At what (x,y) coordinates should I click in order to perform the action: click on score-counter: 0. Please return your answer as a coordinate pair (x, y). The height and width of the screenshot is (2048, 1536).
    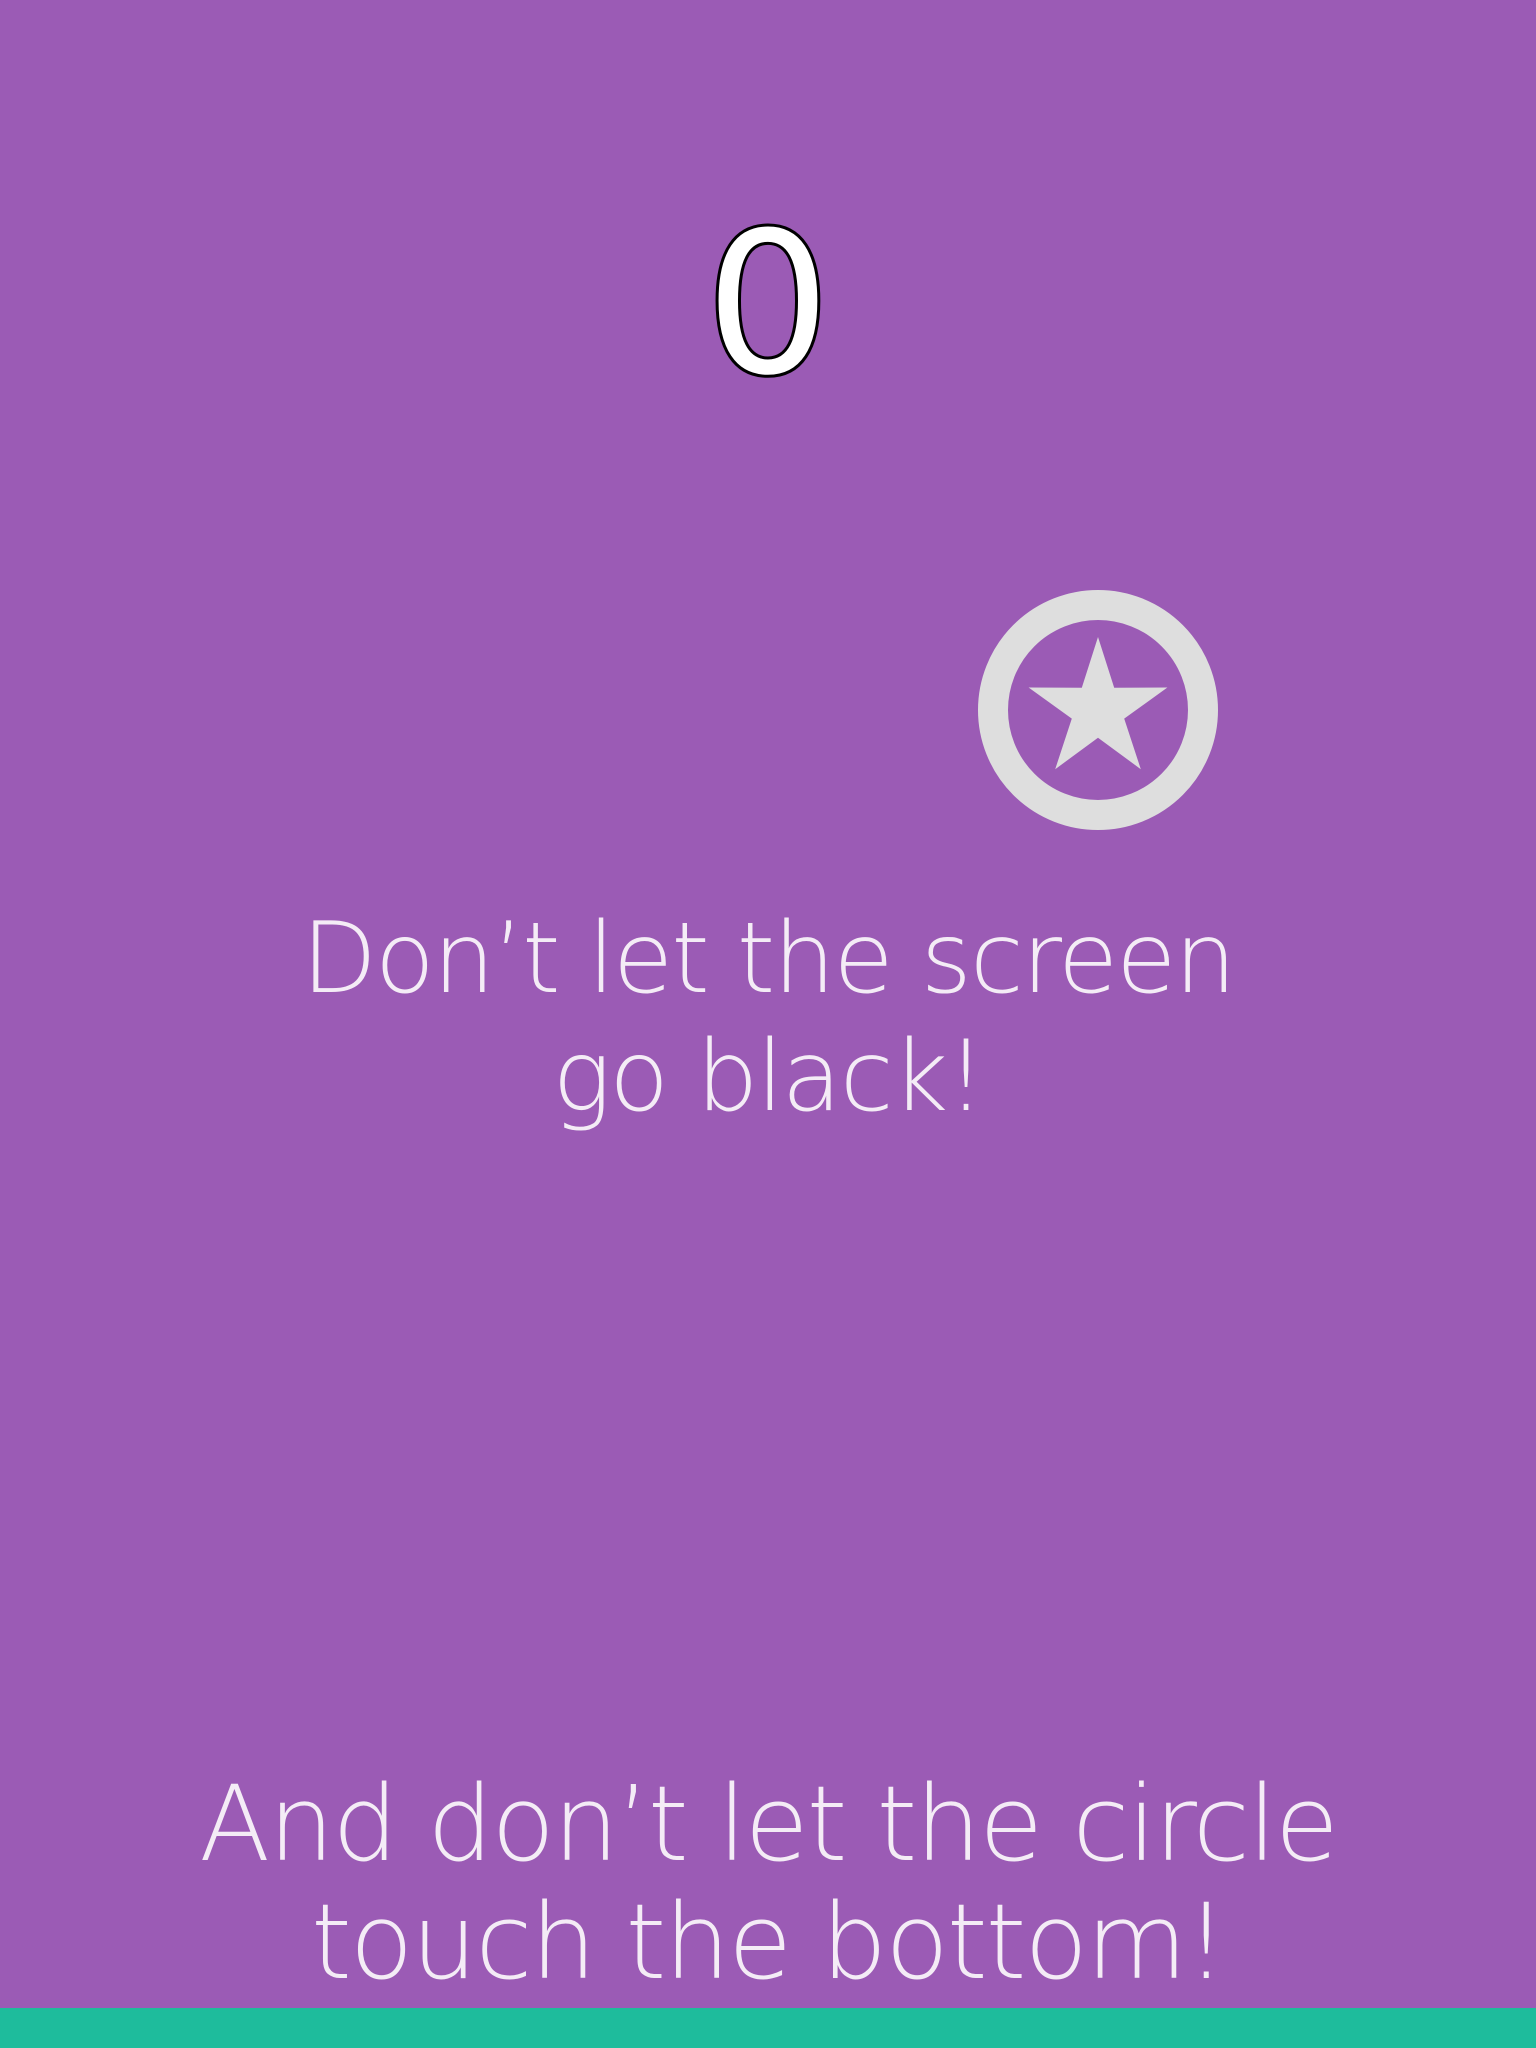
    Looking at the image, I should click on (768, 305).